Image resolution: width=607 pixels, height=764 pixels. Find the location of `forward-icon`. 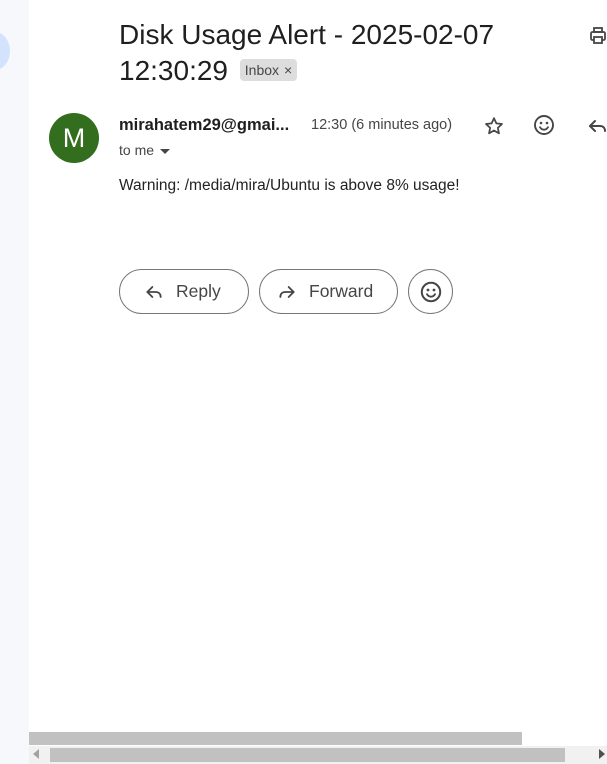

forward-icon is located at coordinates (287, 291).